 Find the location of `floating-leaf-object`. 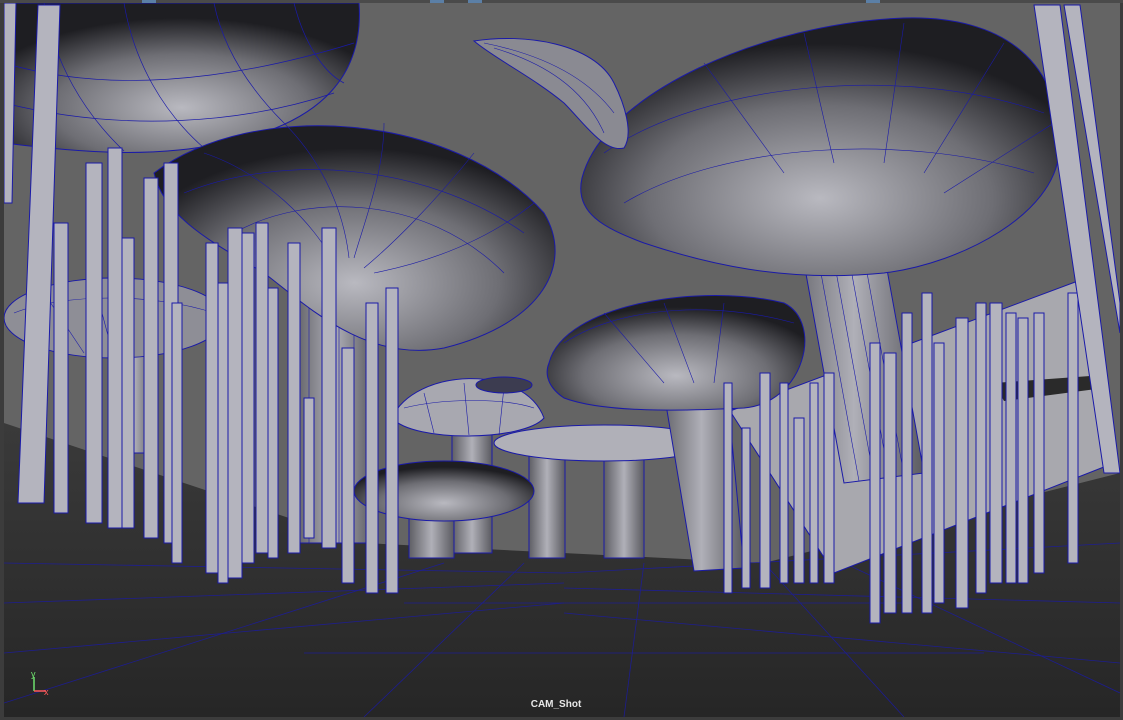

floating-leaf-object is located at coordinates (550, 93).